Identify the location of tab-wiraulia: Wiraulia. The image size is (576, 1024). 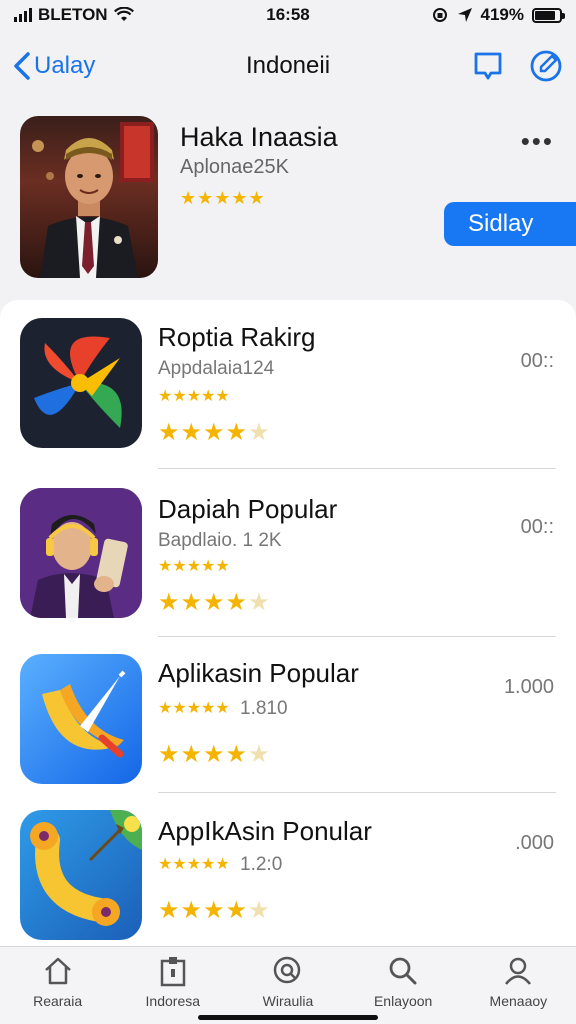
(288, 982).